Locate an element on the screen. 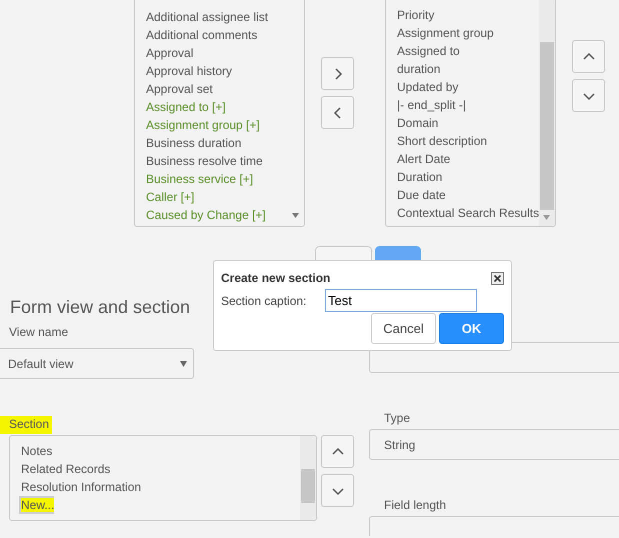 The width and height of the screenshot is (619, 538). type-field: String is located at coordinates (494, 444).